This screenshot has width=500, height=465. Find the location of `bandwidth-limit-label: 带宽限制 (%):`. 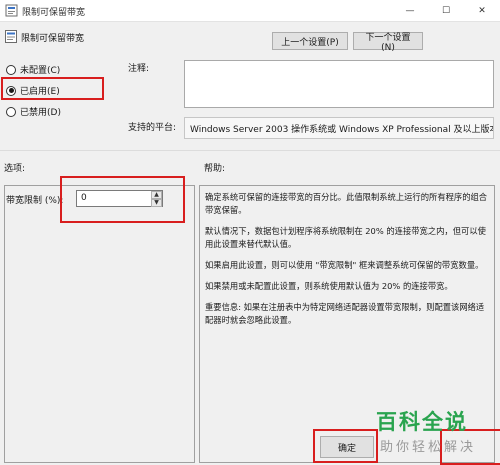

bandwidth-limit-label: 带宽限制 (%): is located at coordinates (35, 201).